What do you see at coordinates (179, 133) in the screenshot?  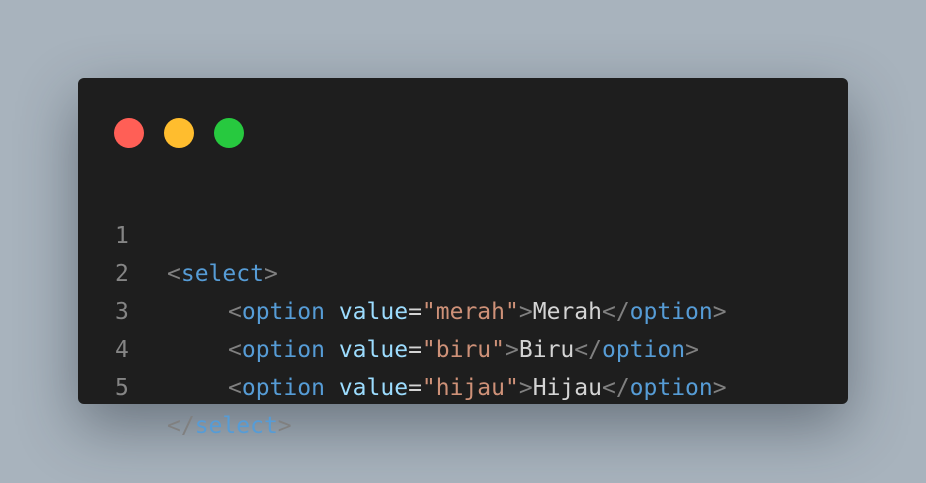 I see `minimize-dot-icon` at bounding box center [179, 133].